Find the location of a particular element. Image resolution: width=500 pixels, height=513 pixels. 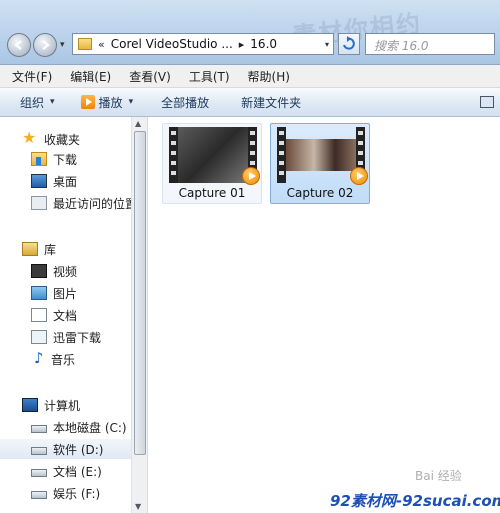

breadcrumb-overflow: « is located at coordinates (101, 44).